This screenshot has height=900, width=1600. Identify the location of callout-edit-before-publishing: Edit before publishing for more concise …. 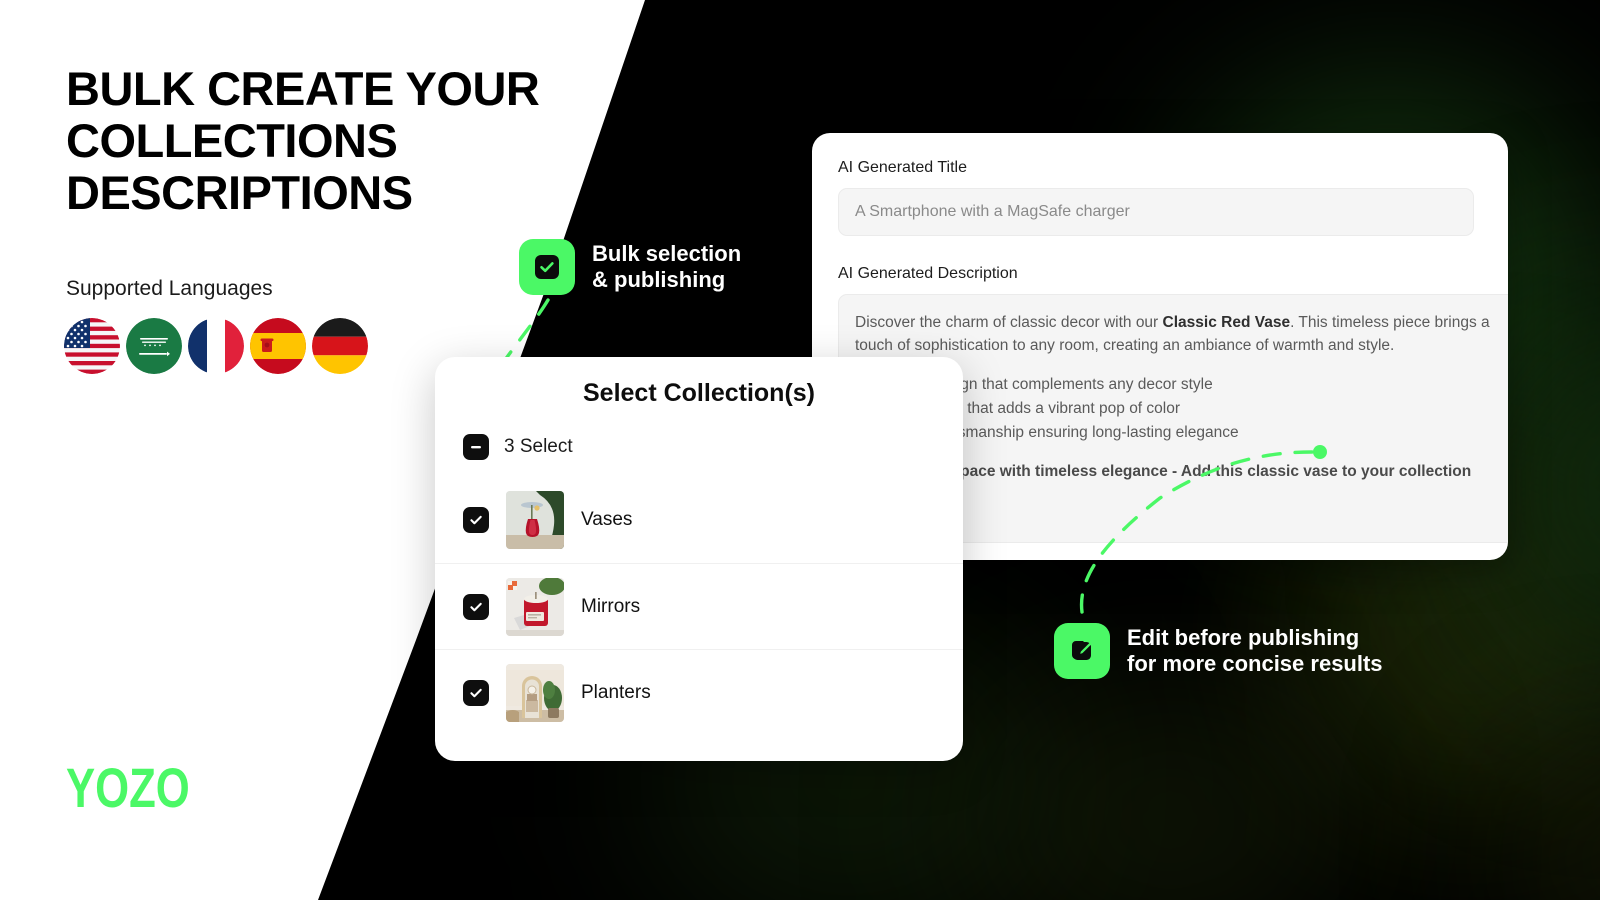
(1218, 651).